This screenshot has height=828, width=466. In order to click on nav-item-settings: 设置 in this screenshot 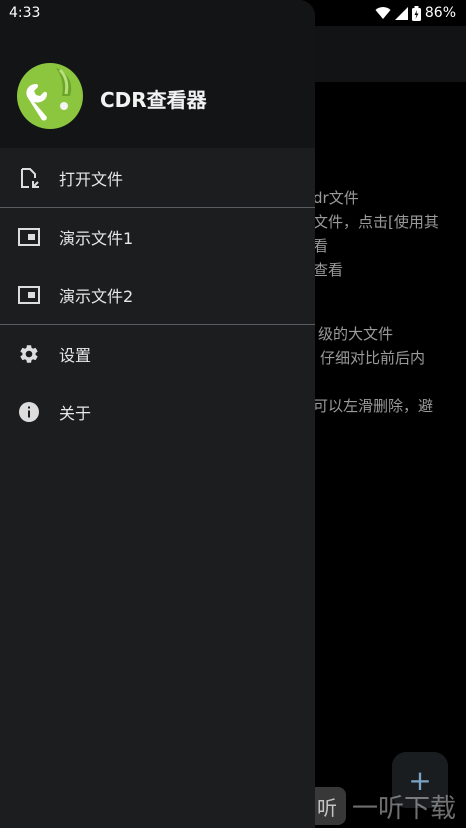, I will do `click(157, 354)`.